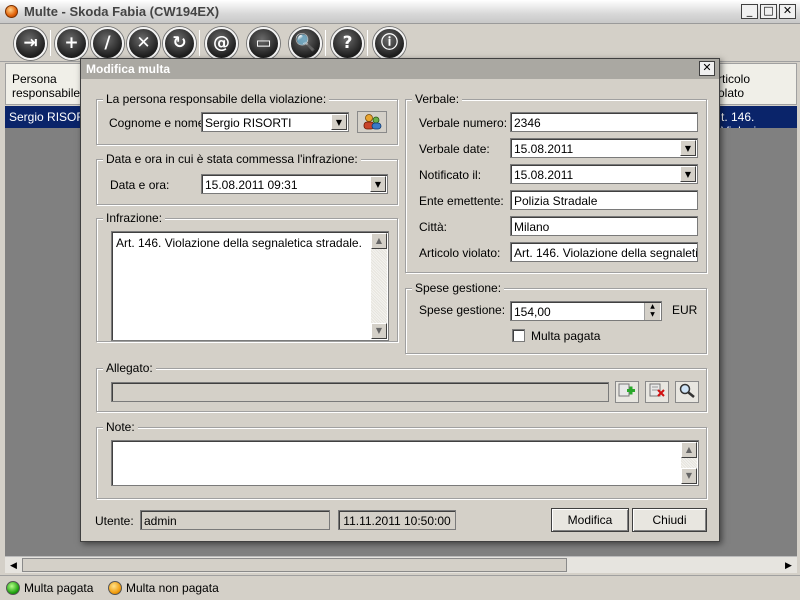 This screenshot has width=800, height=600. I want to click on notified-date-value: 15.08.2011, so click(544, 175).